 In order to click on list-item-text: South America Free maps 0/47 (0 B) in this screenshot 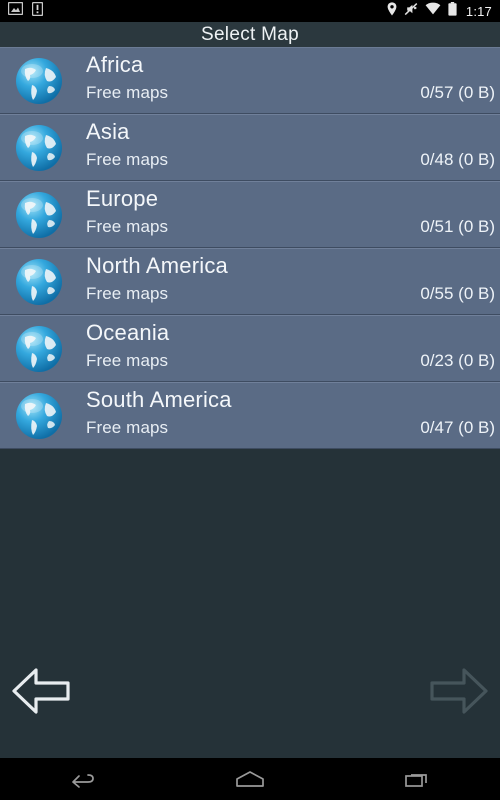, I will do `click(289, 415)`.